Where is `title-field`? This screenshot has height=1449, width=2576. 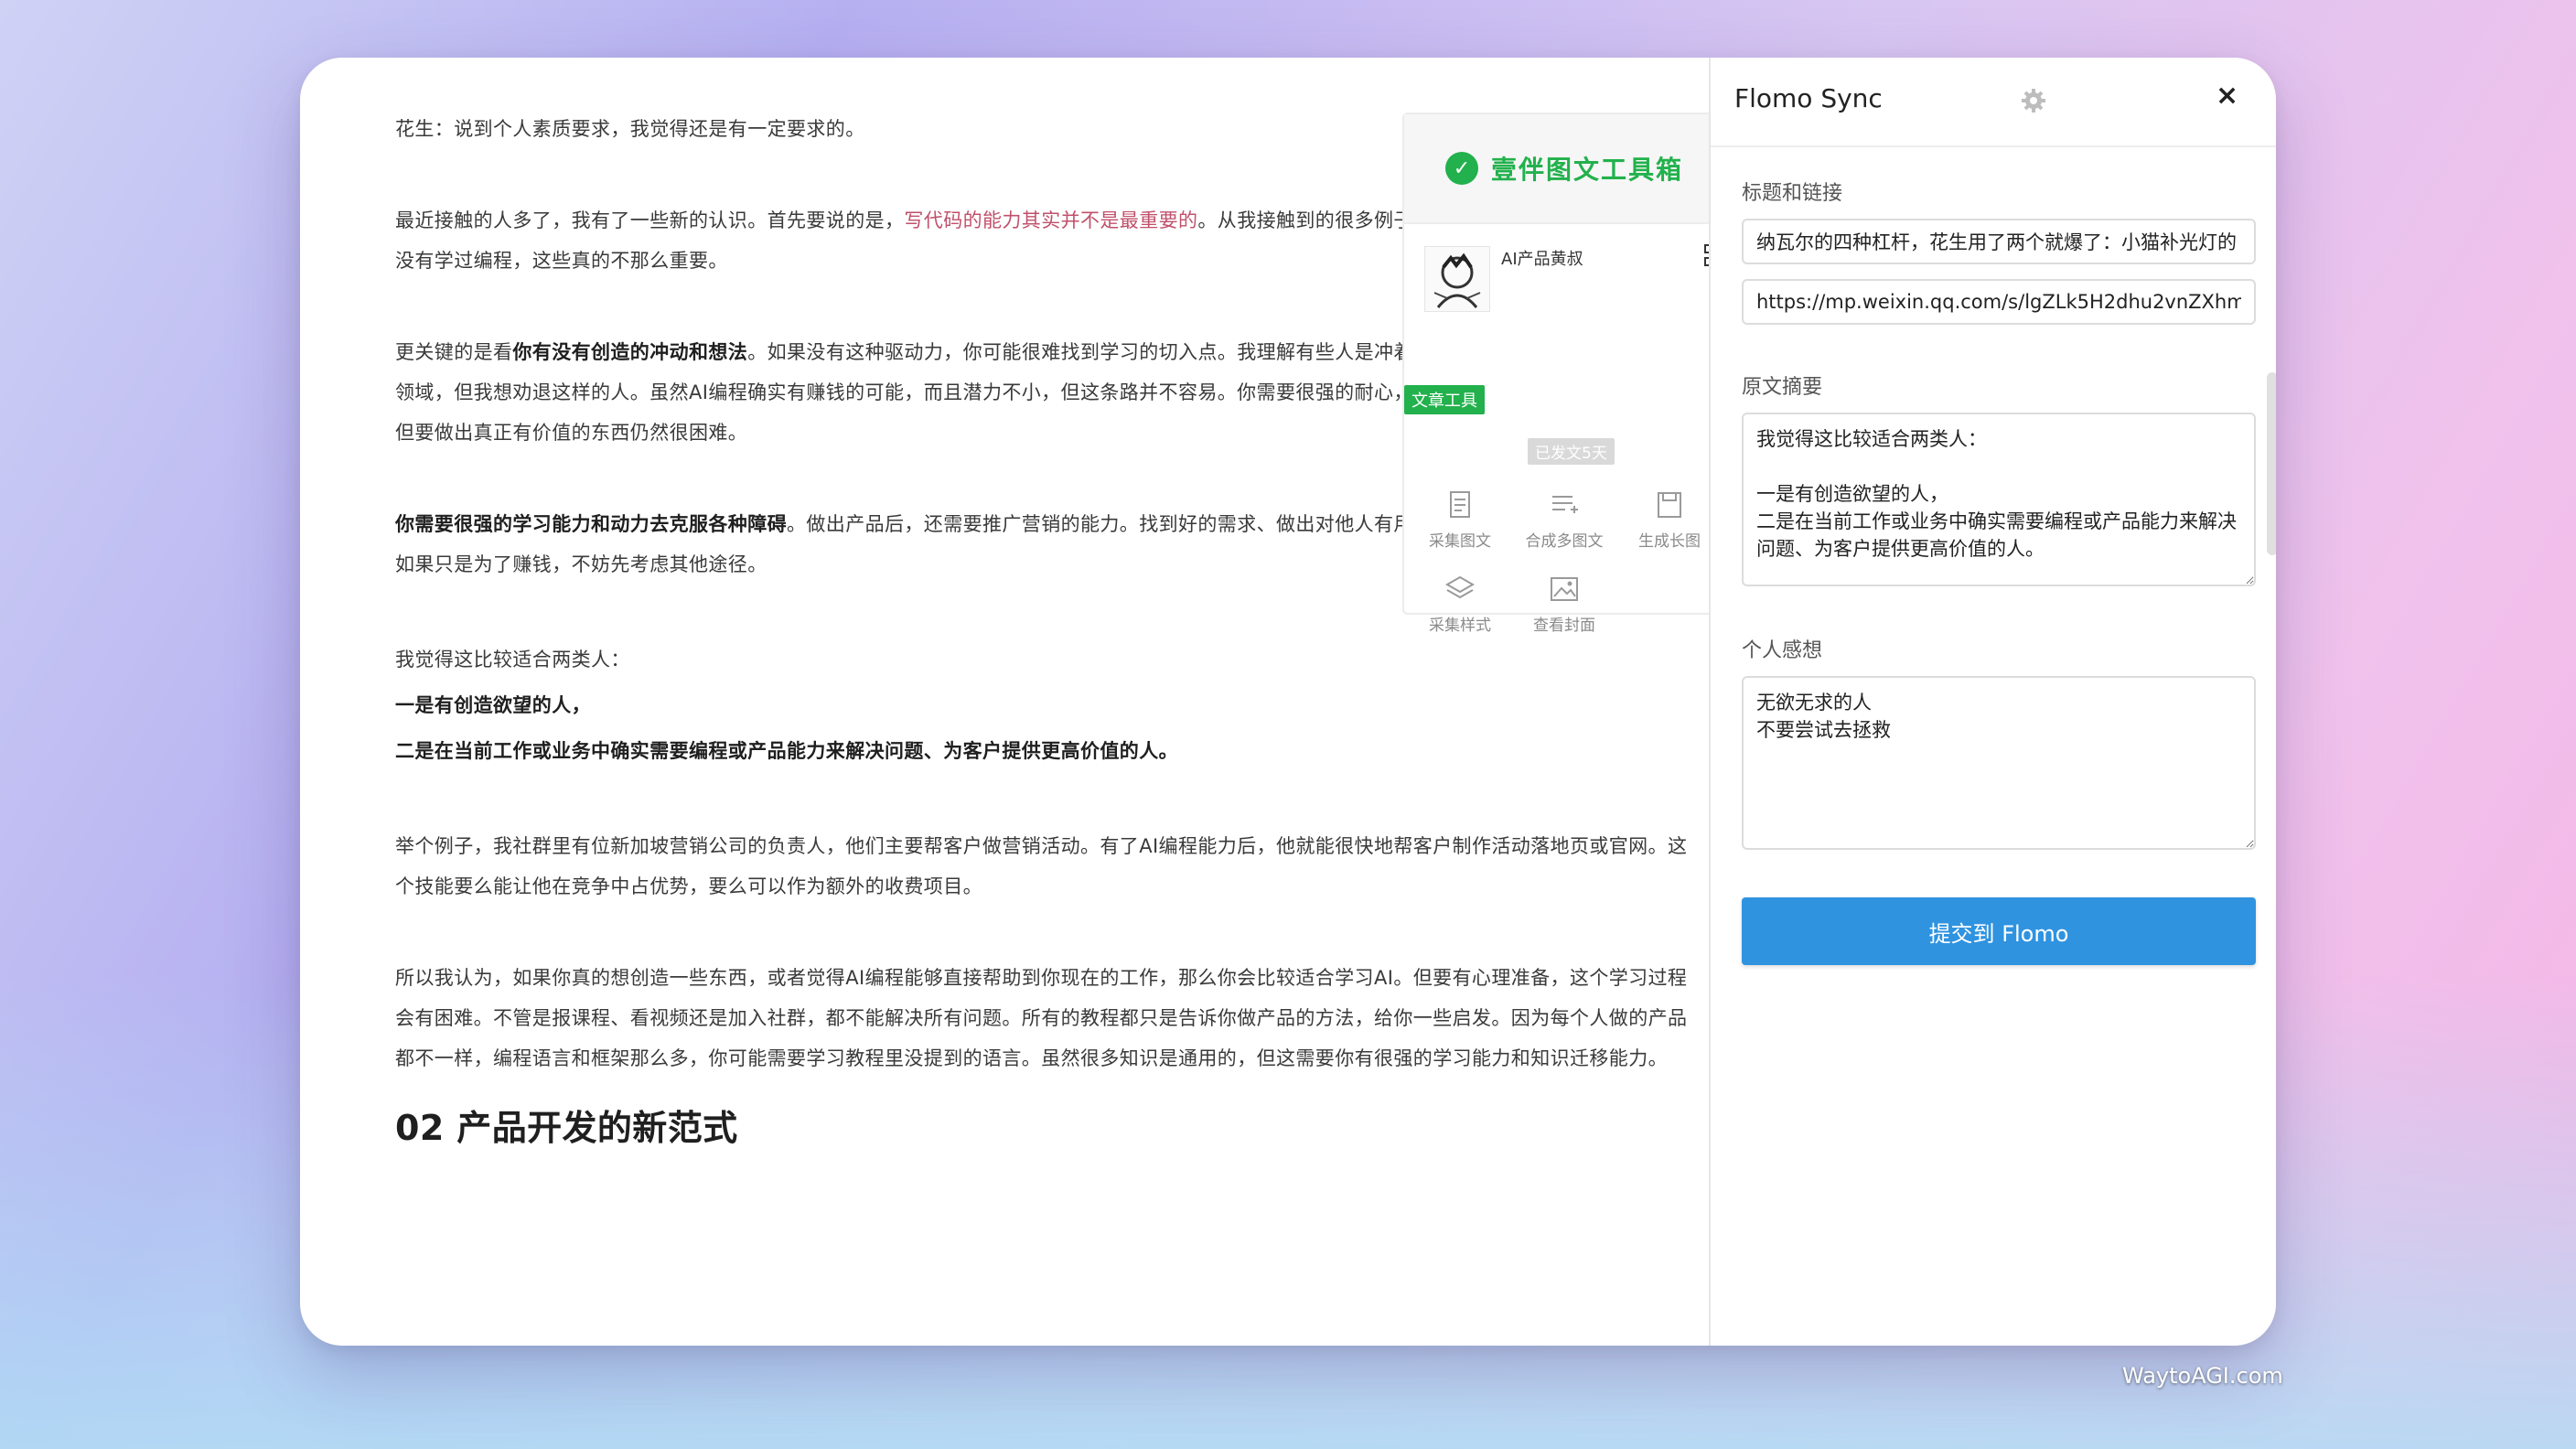 title-field is located at coordinates (1999, 241).